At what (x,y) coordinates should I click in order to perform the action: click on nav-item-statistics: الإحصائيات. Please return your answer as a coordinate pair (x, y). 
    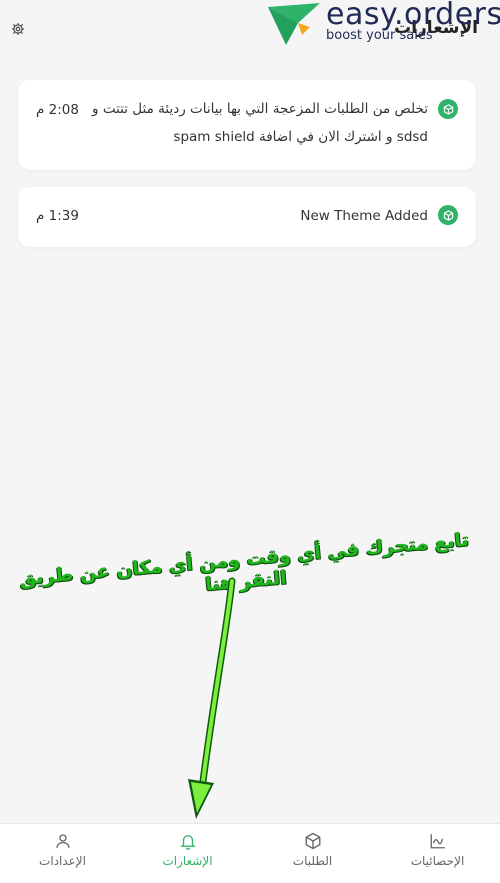
    Looking at the image, I should click on (437, 853).